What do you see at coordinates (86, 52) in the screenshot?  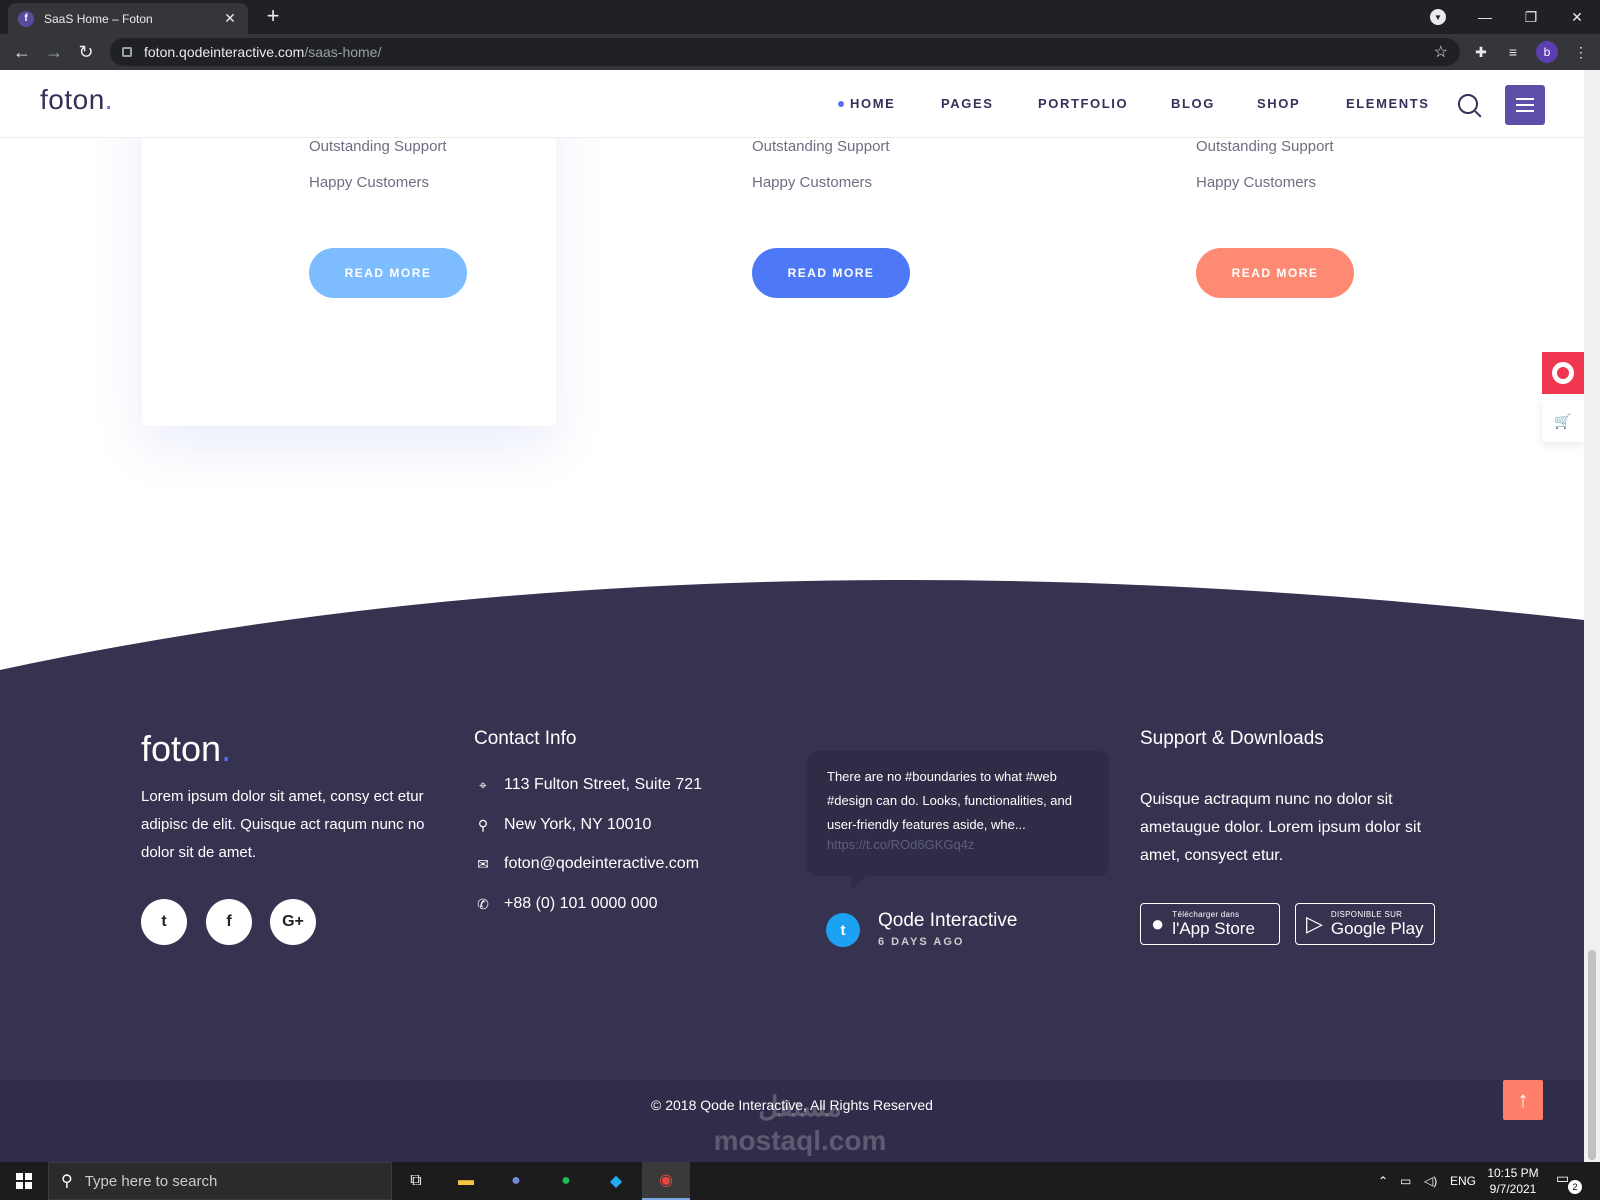 I see `reload-icon: ↻` at bounding box center [86, 52].